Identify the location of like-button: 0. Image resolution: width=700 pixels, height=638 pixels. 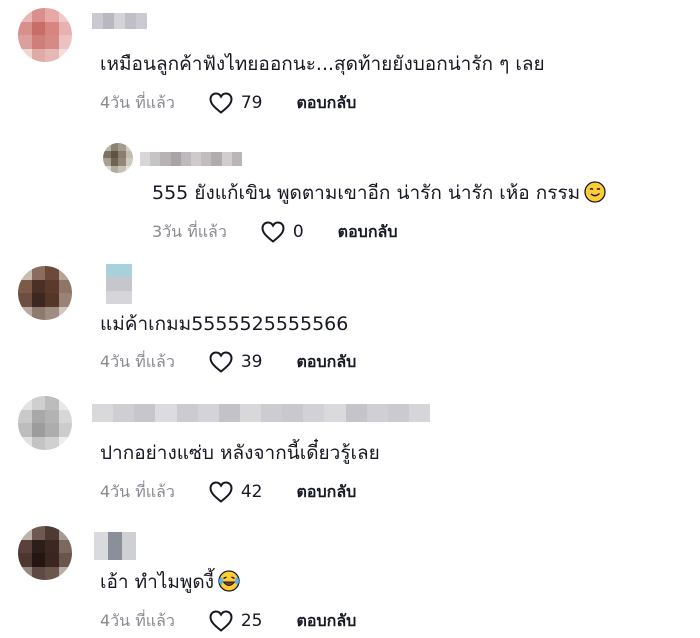
(282, 232).